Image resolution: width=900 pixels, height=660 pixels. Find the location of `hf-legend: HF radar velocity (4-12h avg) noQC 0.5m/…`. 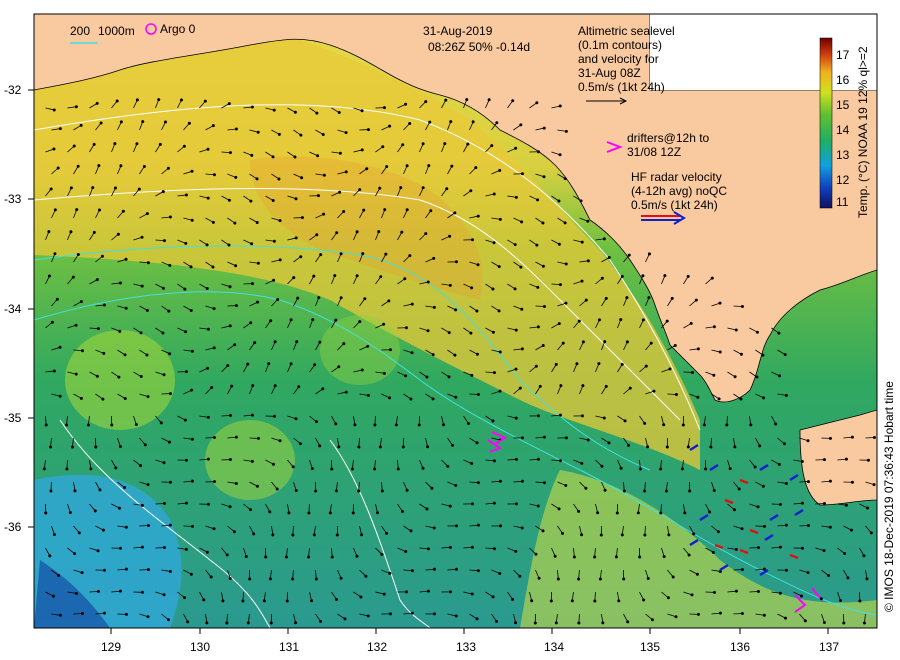

hf-legend: HF radar velocity (4-12h avg) noQC 0.5m/… is located at coordinates (679, 191).